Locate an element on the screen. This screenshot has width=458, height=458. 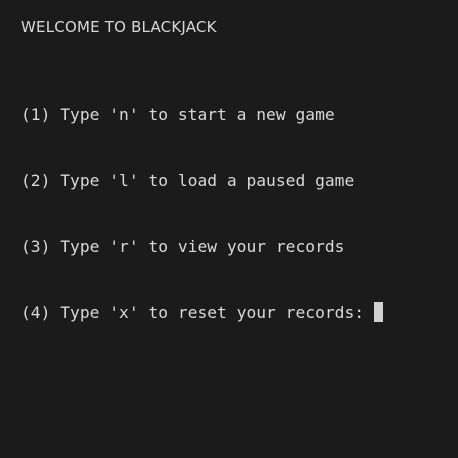
input-prompt: (4) Type 'x' to reset your records: is located at coordinates (197, 312).